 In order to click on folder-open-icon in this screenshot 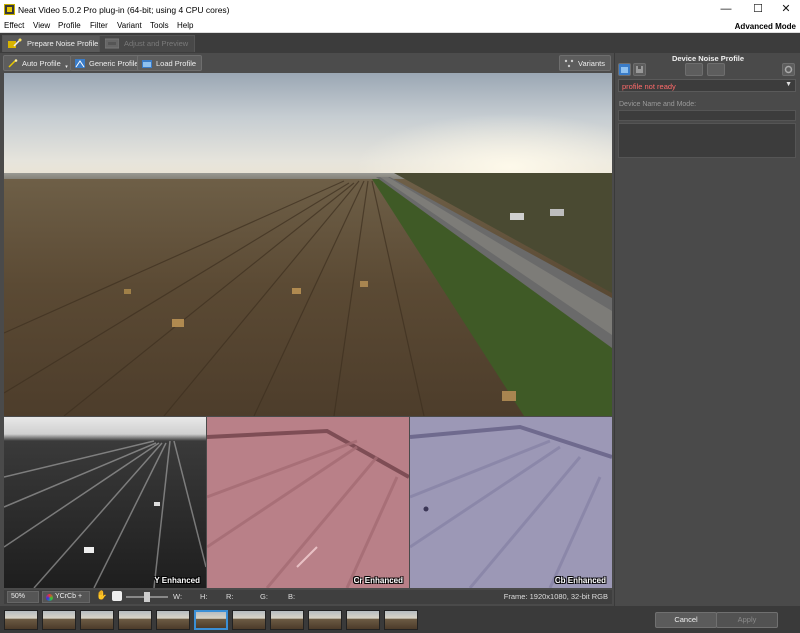, I will do `click(624, 70)`.